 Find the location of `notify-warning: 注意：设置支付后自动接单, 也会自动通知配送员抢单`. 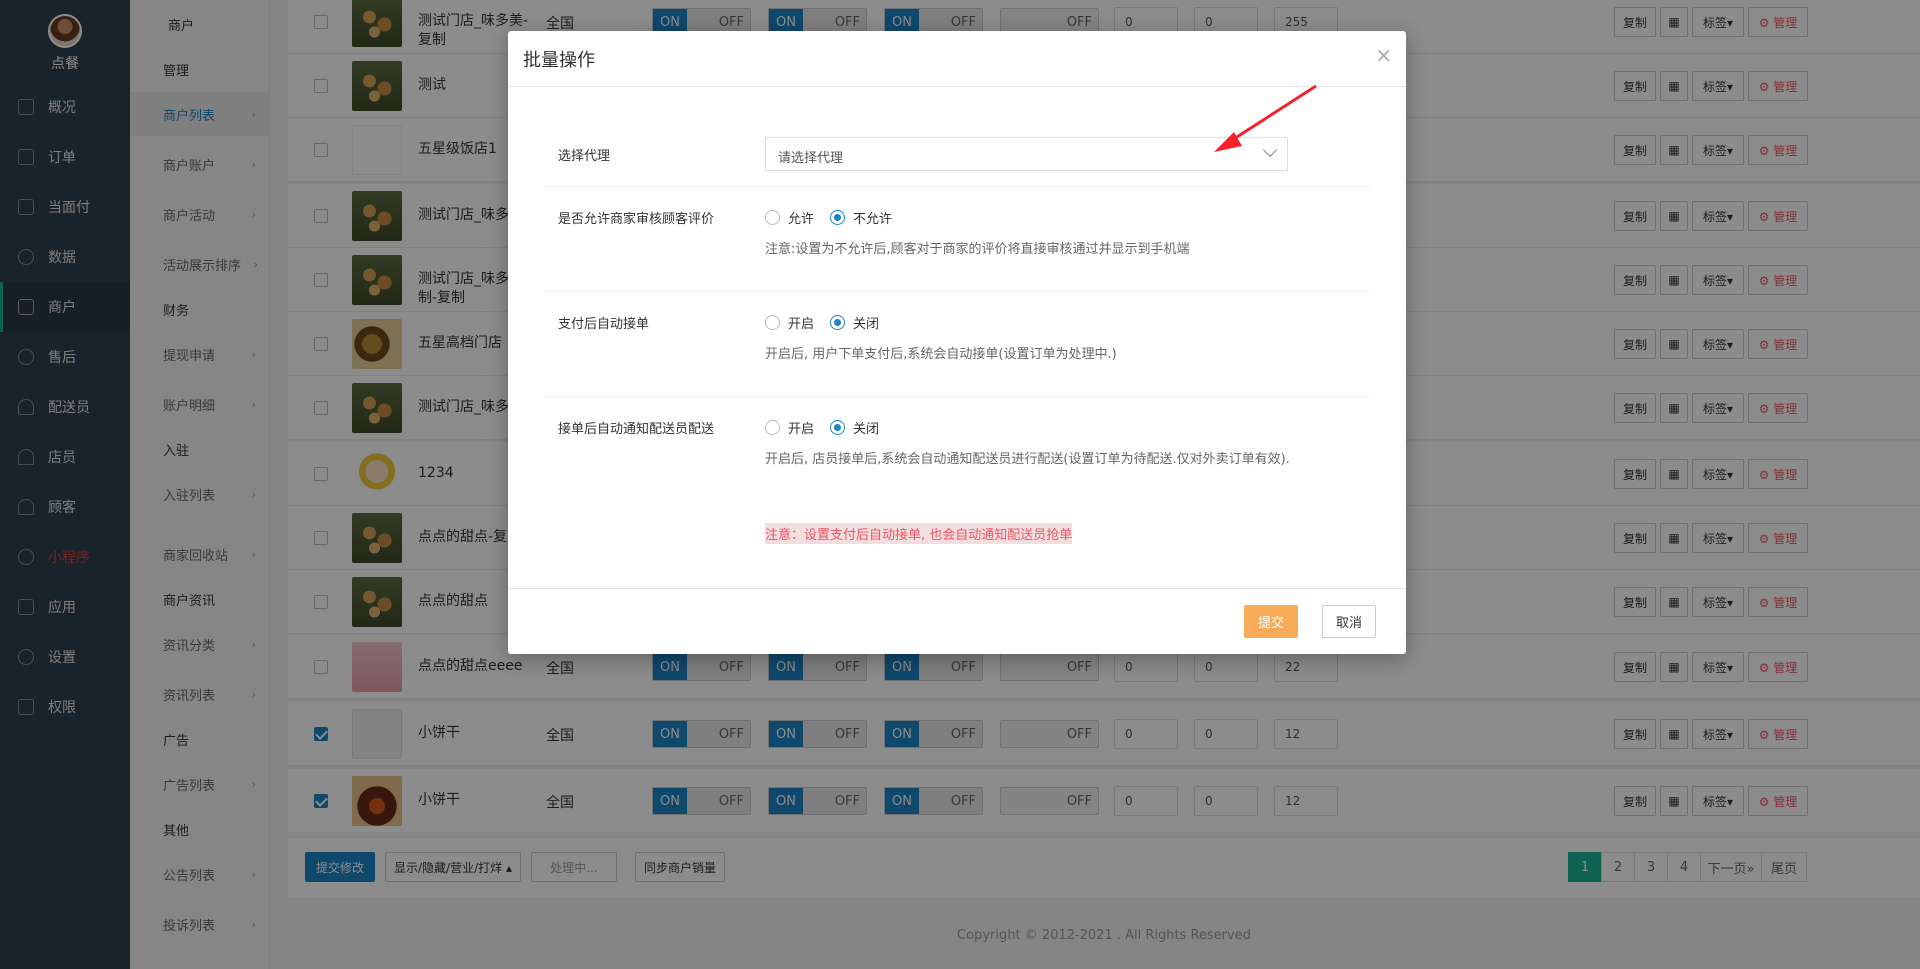

notify-warning: 注意：设置支付后自动接单, 也会自动通知配送员抢单 is located at coordinates (919, 533).